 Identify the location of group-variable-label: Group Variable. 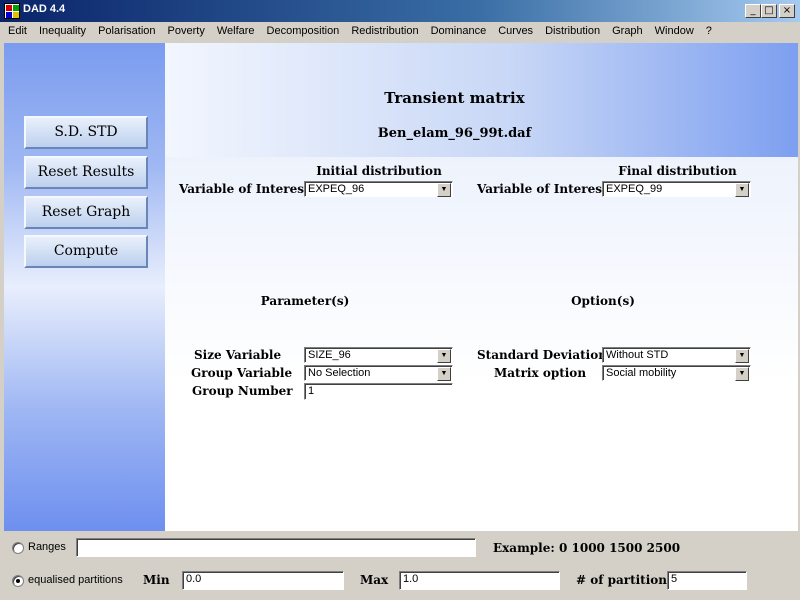
(242, 373).